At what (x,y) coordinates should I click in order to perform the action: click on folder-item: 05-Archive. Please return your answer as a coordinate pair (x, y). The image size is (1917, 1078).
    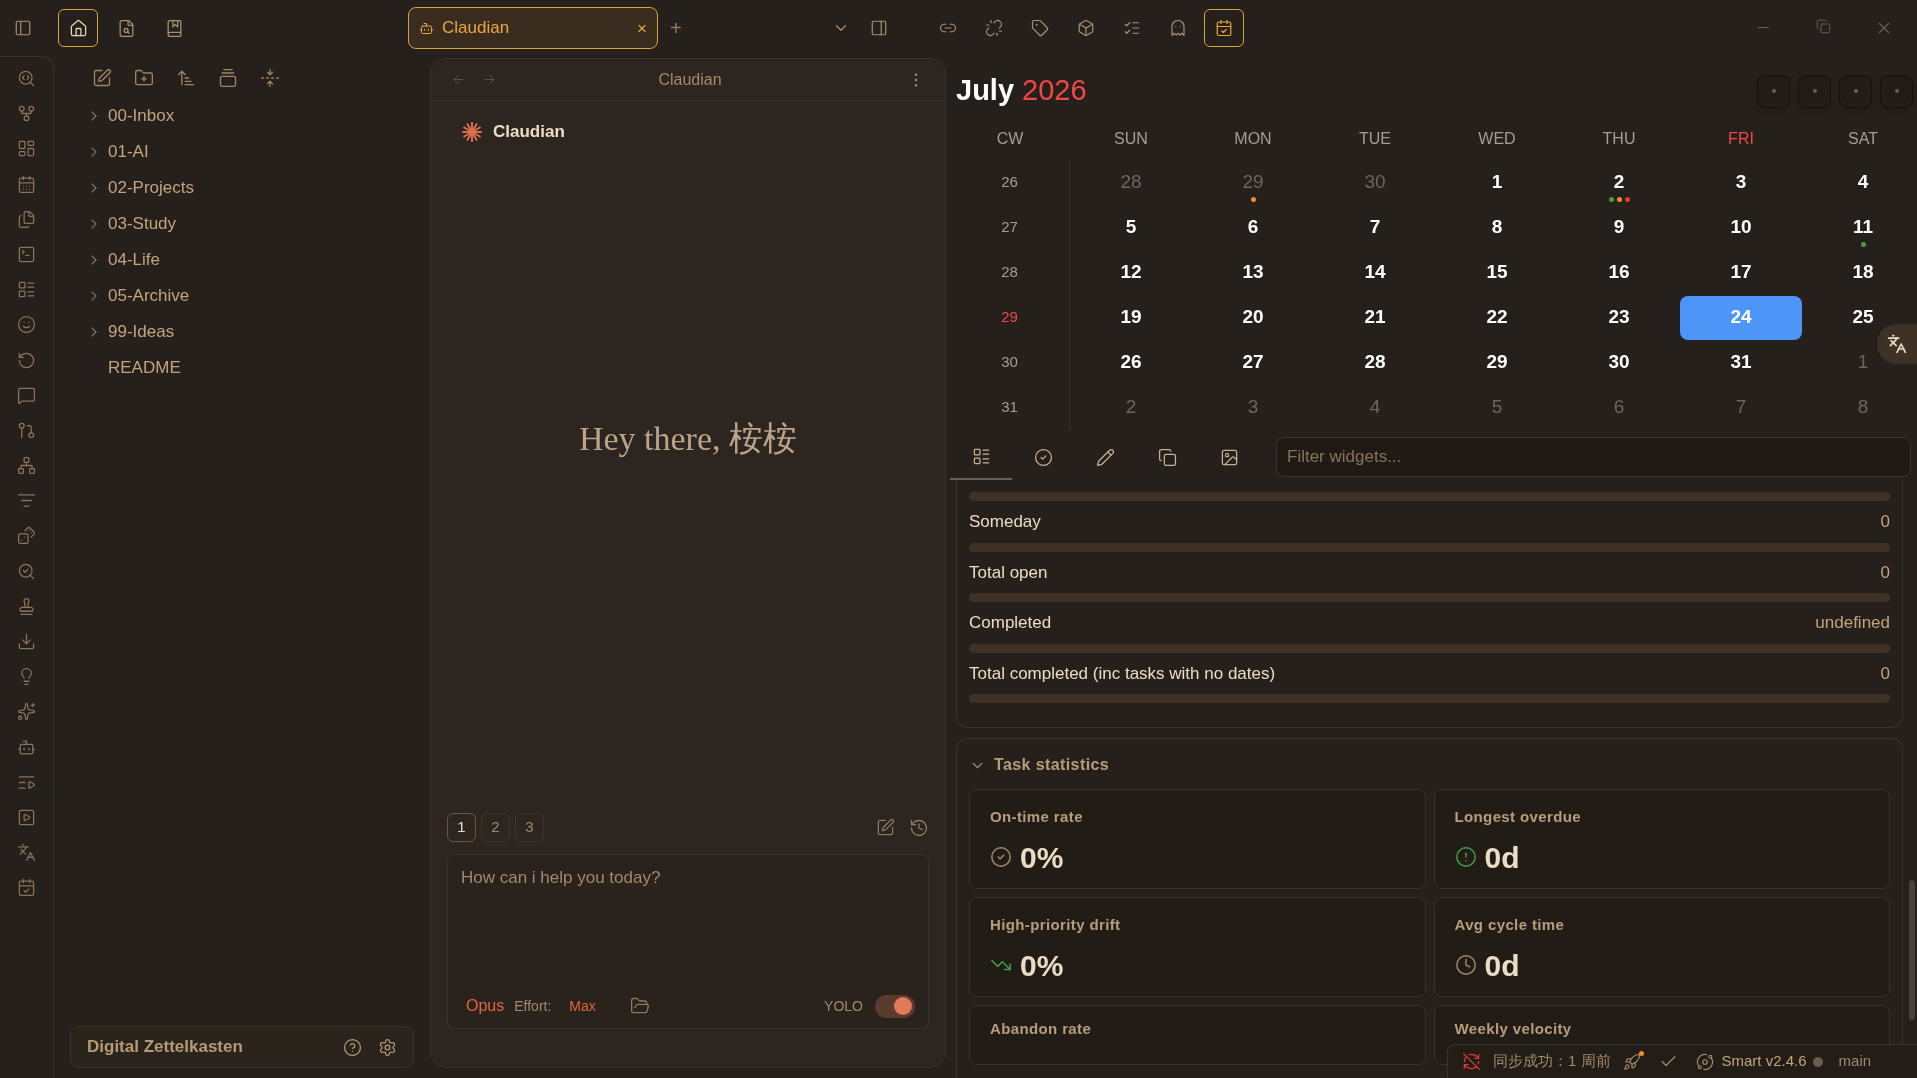
    Looking at the image, I should click on (240, 296).